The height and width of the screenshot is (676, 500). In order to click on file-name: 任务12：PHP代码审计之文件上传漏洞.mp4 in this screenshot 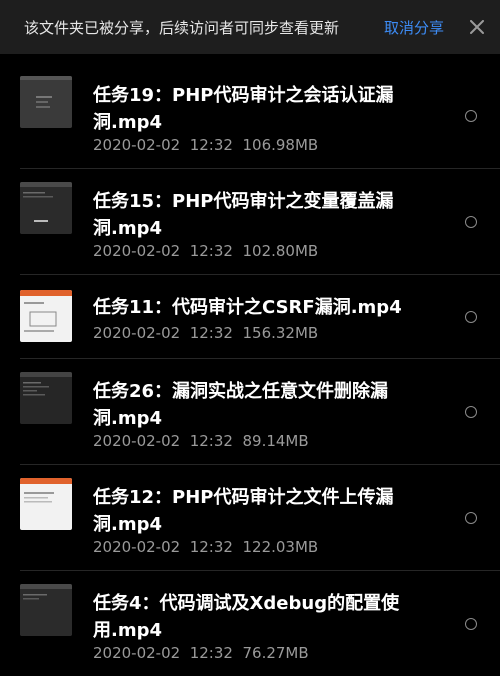, I will do `click(243, 511)`.